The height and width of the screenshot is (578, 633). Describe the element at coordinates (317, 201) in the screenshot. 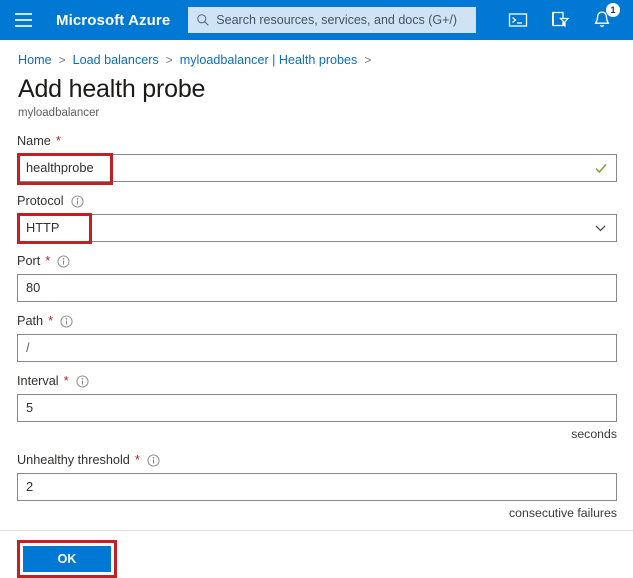

I see `field-protocol-label: Protocol` at that location.